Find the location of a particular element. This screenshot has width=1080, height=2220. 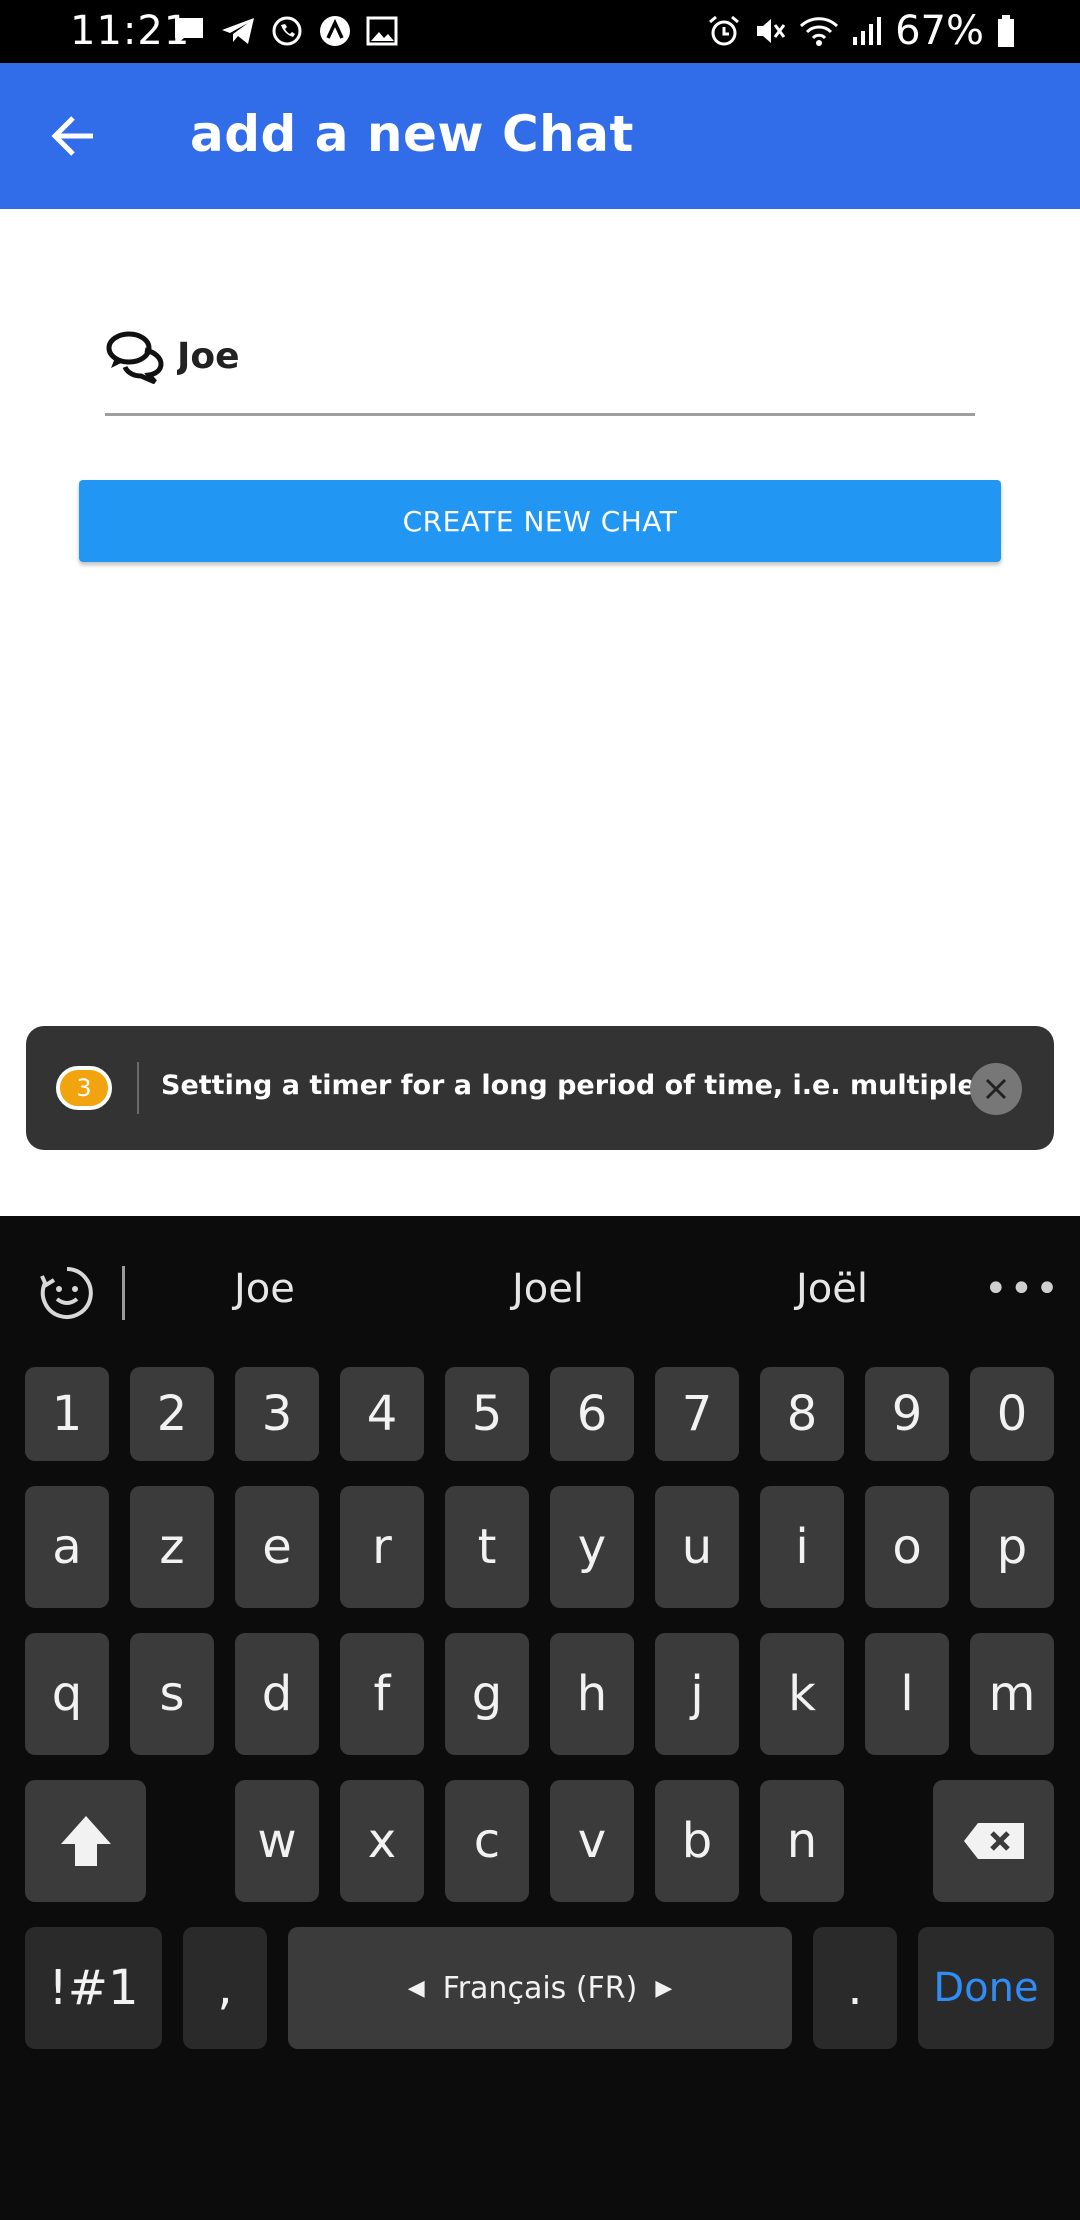

key-v: v is located at coordinates (592, 1841).